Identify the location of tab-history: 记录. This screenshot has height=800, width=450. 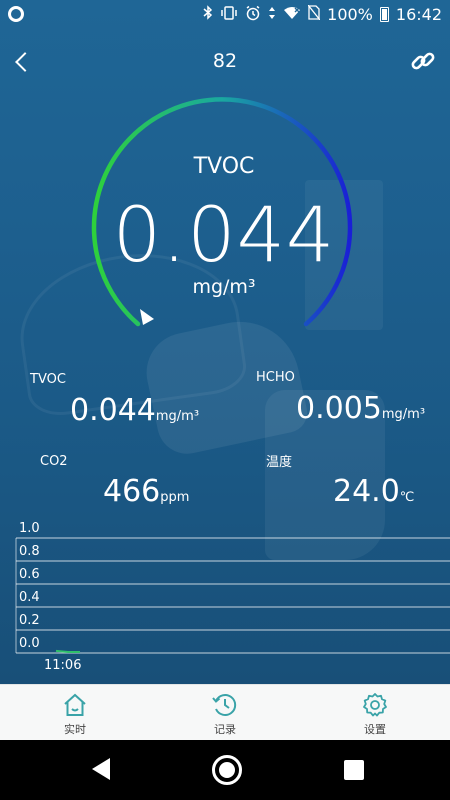
(225, 712).